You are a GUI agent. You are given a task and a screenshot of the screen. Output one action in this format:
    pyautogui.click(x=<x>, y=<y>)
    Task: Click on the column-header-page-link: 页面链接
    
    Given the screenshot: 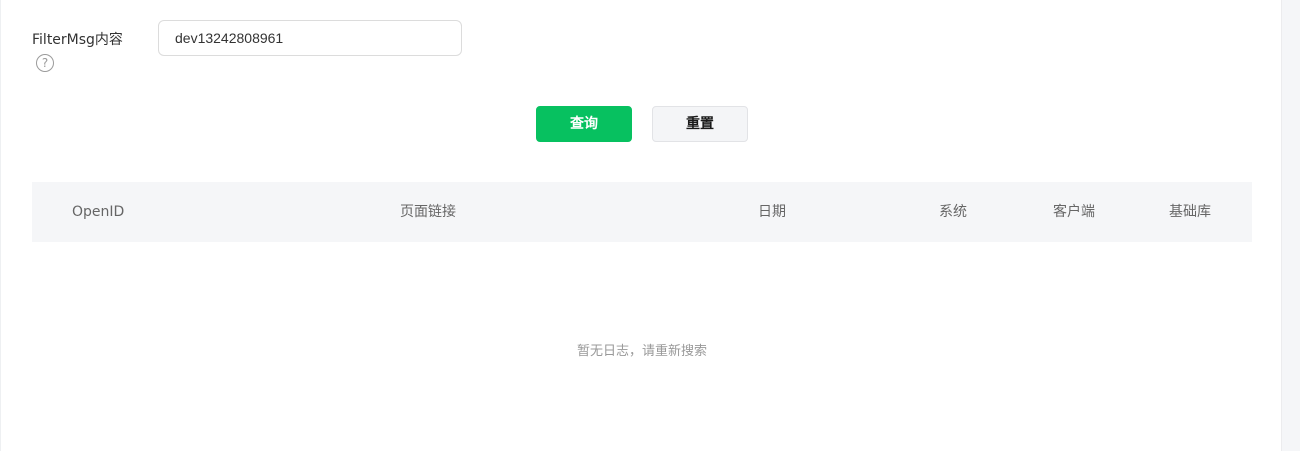 What is the action you would take?
    pyautogui.click(x=428, y=212)
    